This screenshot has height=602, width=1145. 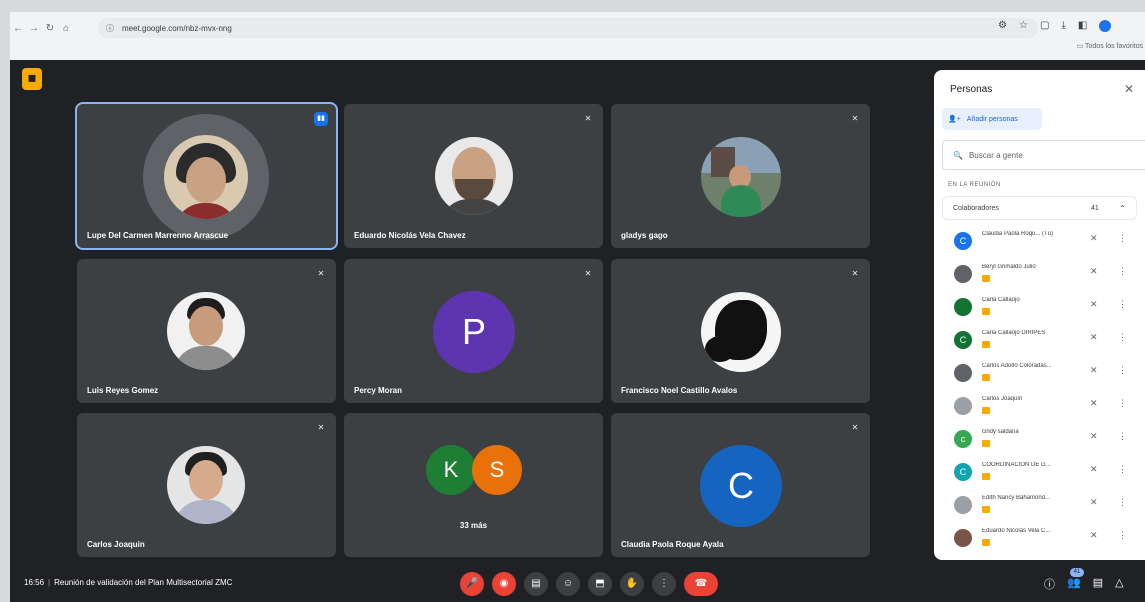 What do you see at coordinates (1039, 505) in the screenshot?
I see `participant-list-item: Edith Nancy Bahamond... ✕ ⋮` at bounding box center [1039, 505].